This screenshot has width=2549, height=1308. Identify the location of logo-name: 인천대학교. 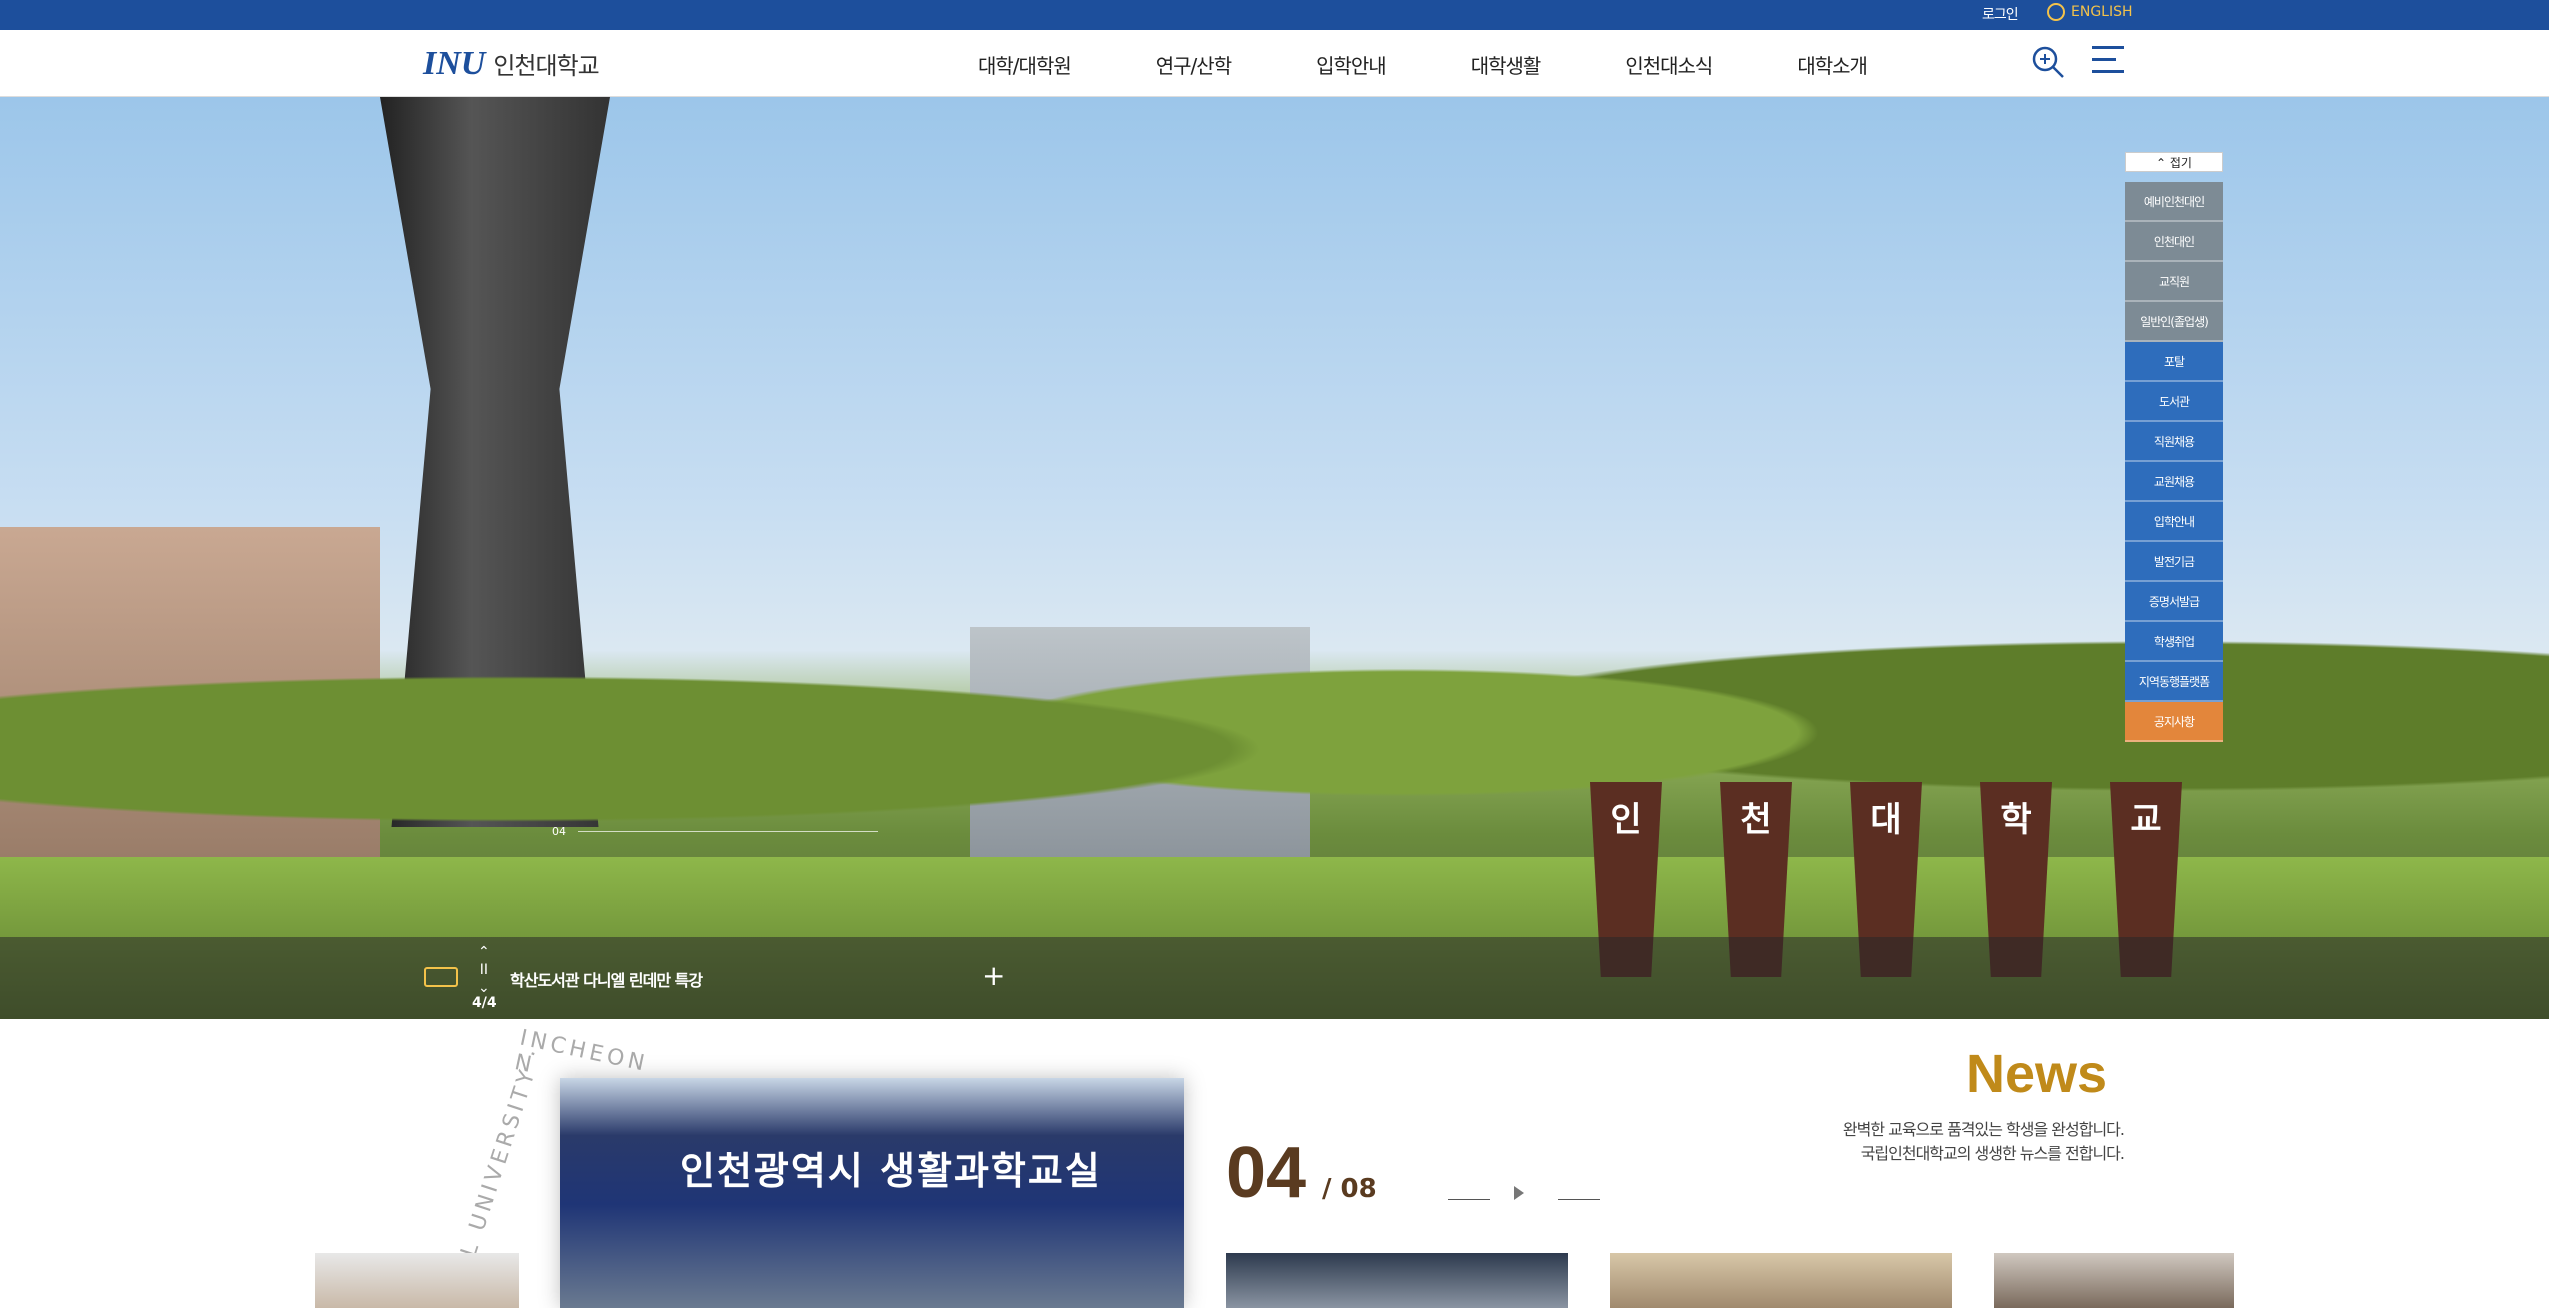
(546, 66).